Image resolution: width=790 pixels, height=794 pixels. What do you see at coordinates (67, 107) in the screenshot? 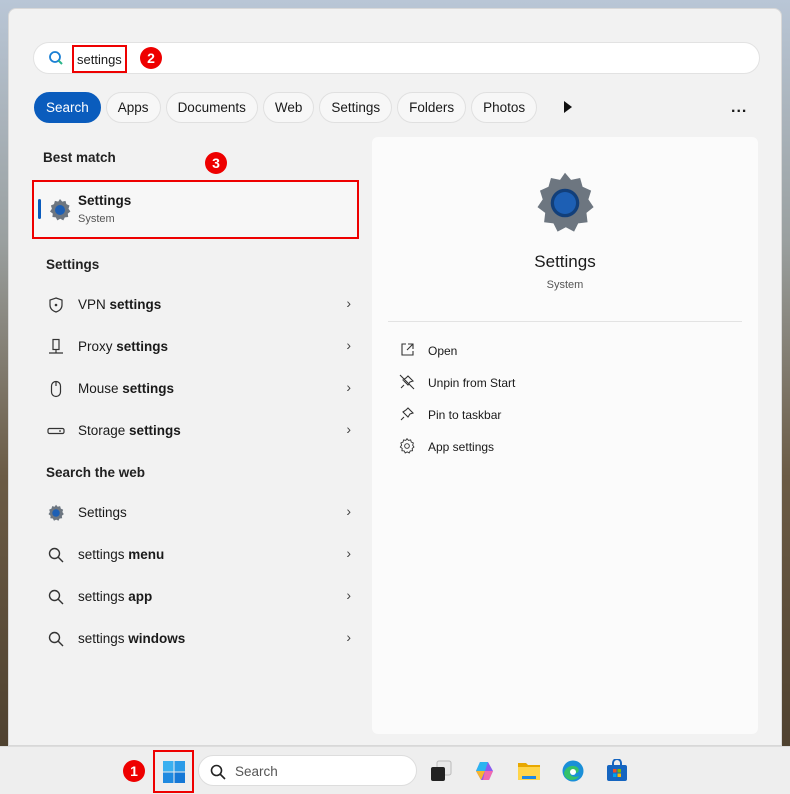
I see `tab-search: Search` at bounding box center [67, 107].